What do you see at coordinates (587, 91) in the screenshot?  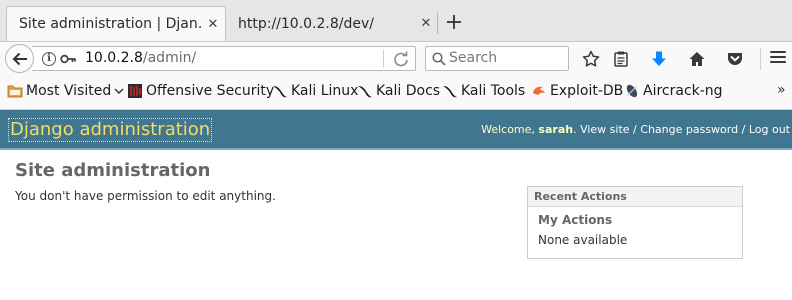 I see `bookmark-label: Exploit-DB` at bounding box center [587, 91].